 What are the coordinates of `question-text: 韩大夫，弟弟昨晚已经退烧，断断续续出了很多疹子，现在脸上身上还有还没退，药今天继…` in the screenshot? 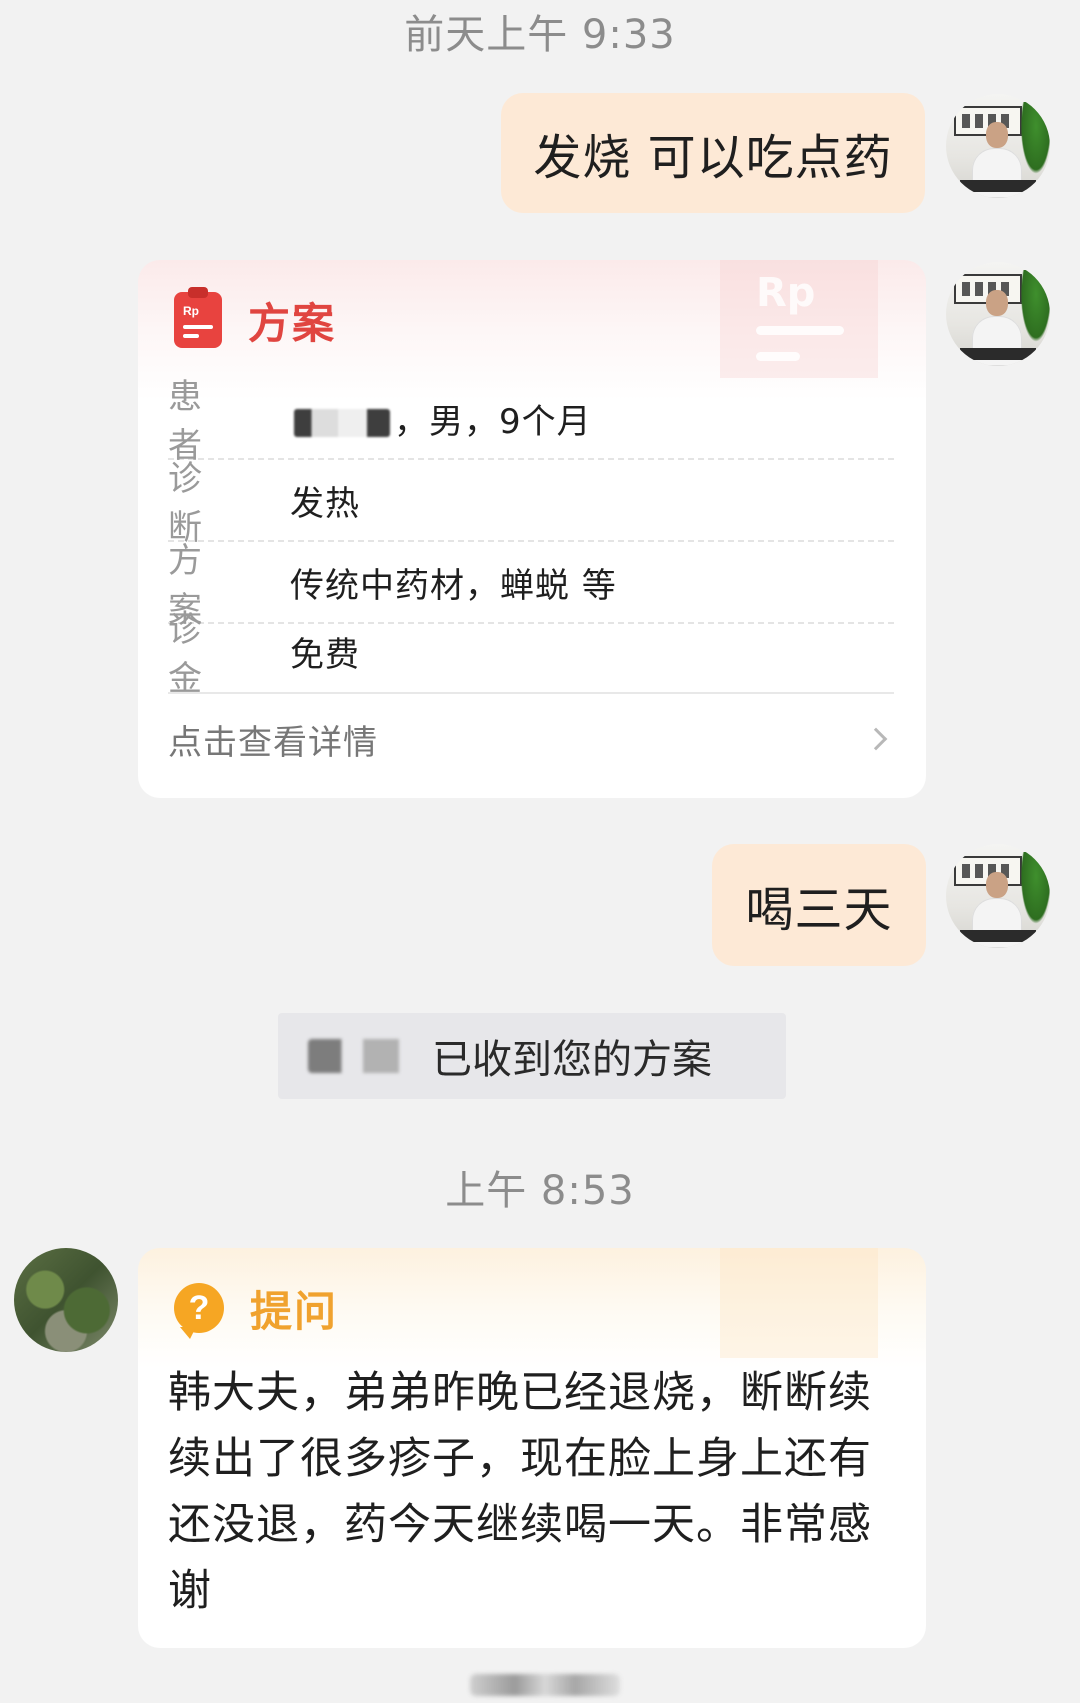 It's located at (520, 1492).